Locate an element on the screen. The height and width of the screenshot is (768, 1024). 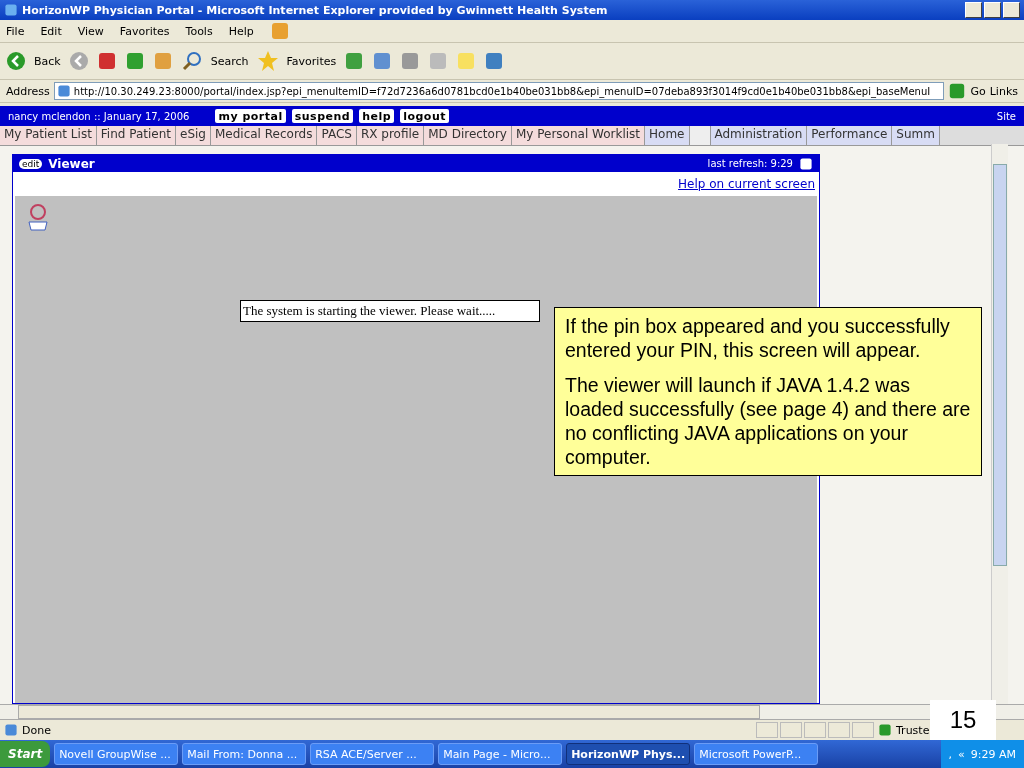
panel-title: Viewer is located at coordinates (71, 163).